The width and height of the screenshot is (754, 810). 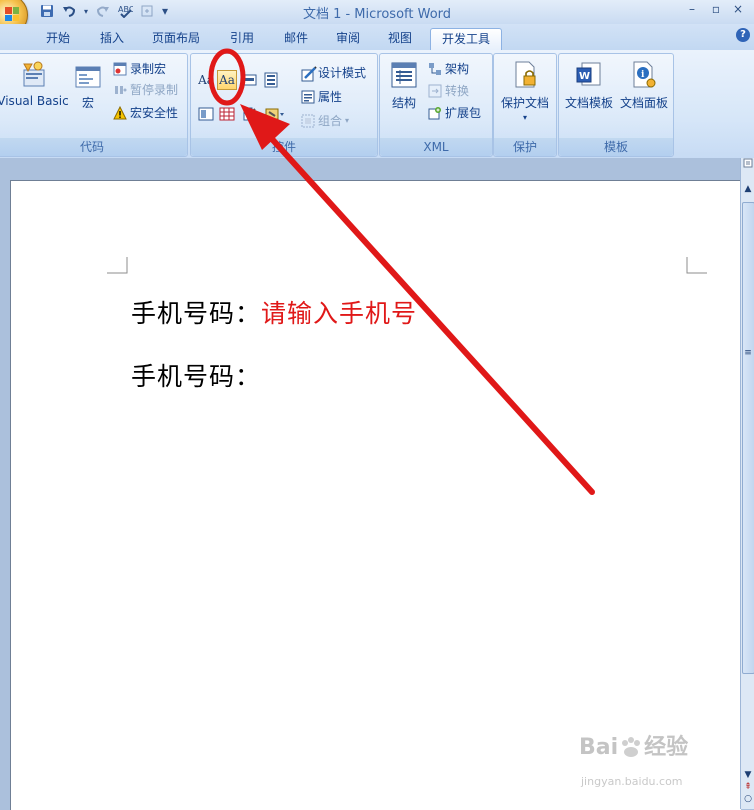 What do you see at coordinates (33, 75) in the screenshot?
I see `visual-basic-icon` at bounding box center [33, 75].